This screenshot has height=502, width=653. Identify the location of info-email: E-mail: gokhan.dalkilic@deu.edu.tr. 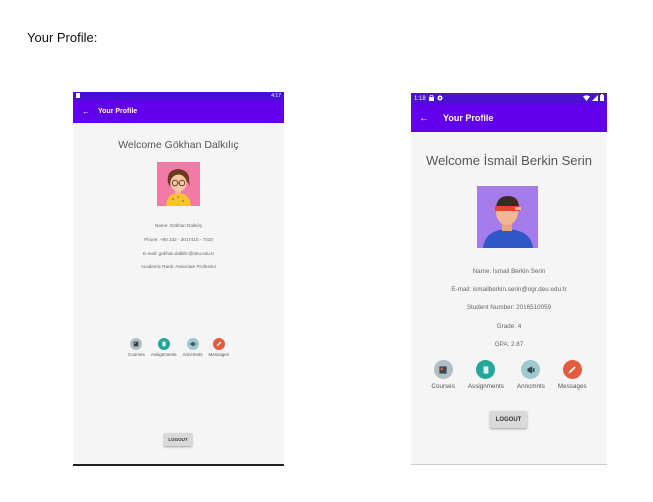
(178, 253).